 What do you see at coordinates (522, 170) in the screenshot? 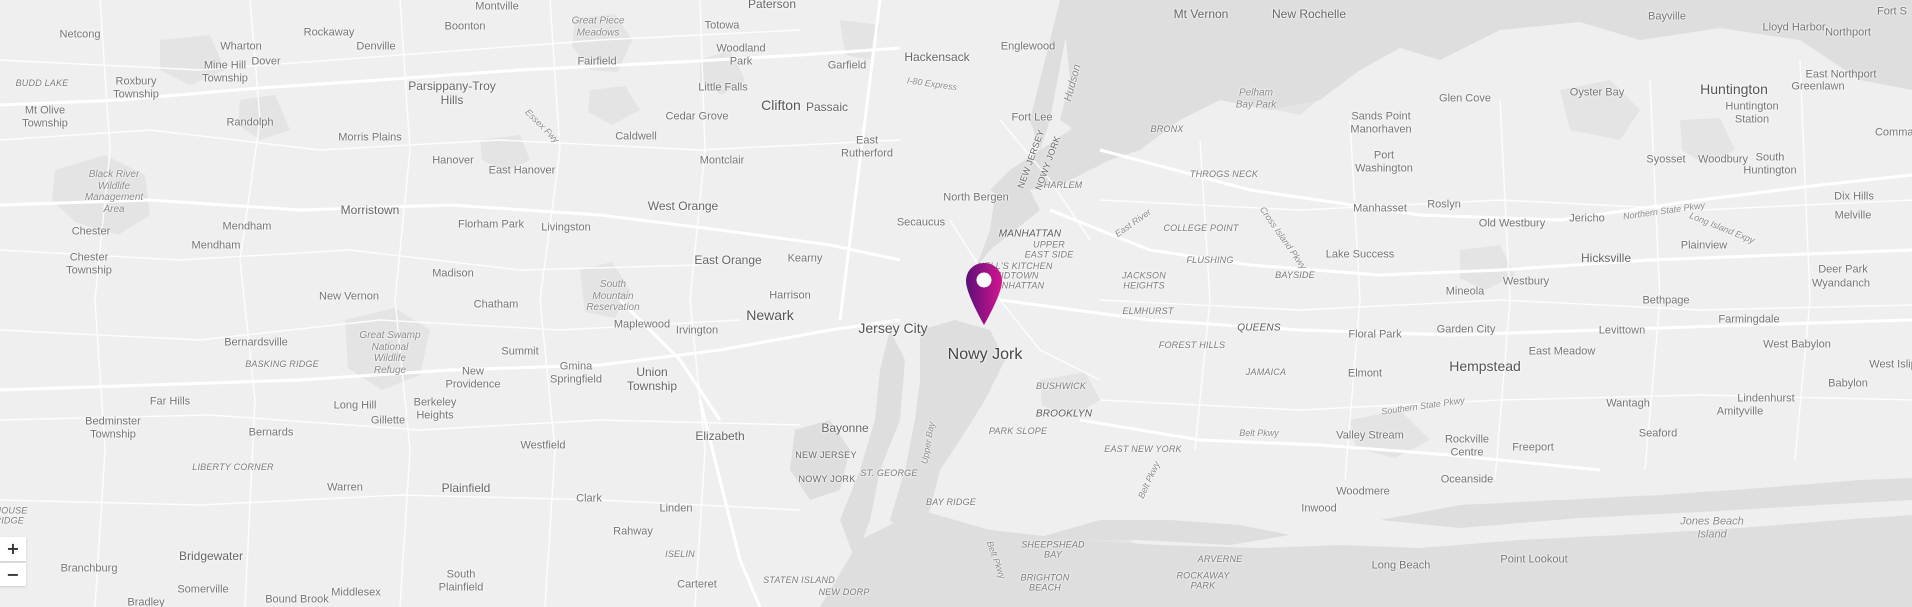
I see `map-label-east-hanover: East Hanover` at bounding box center [522, 170].